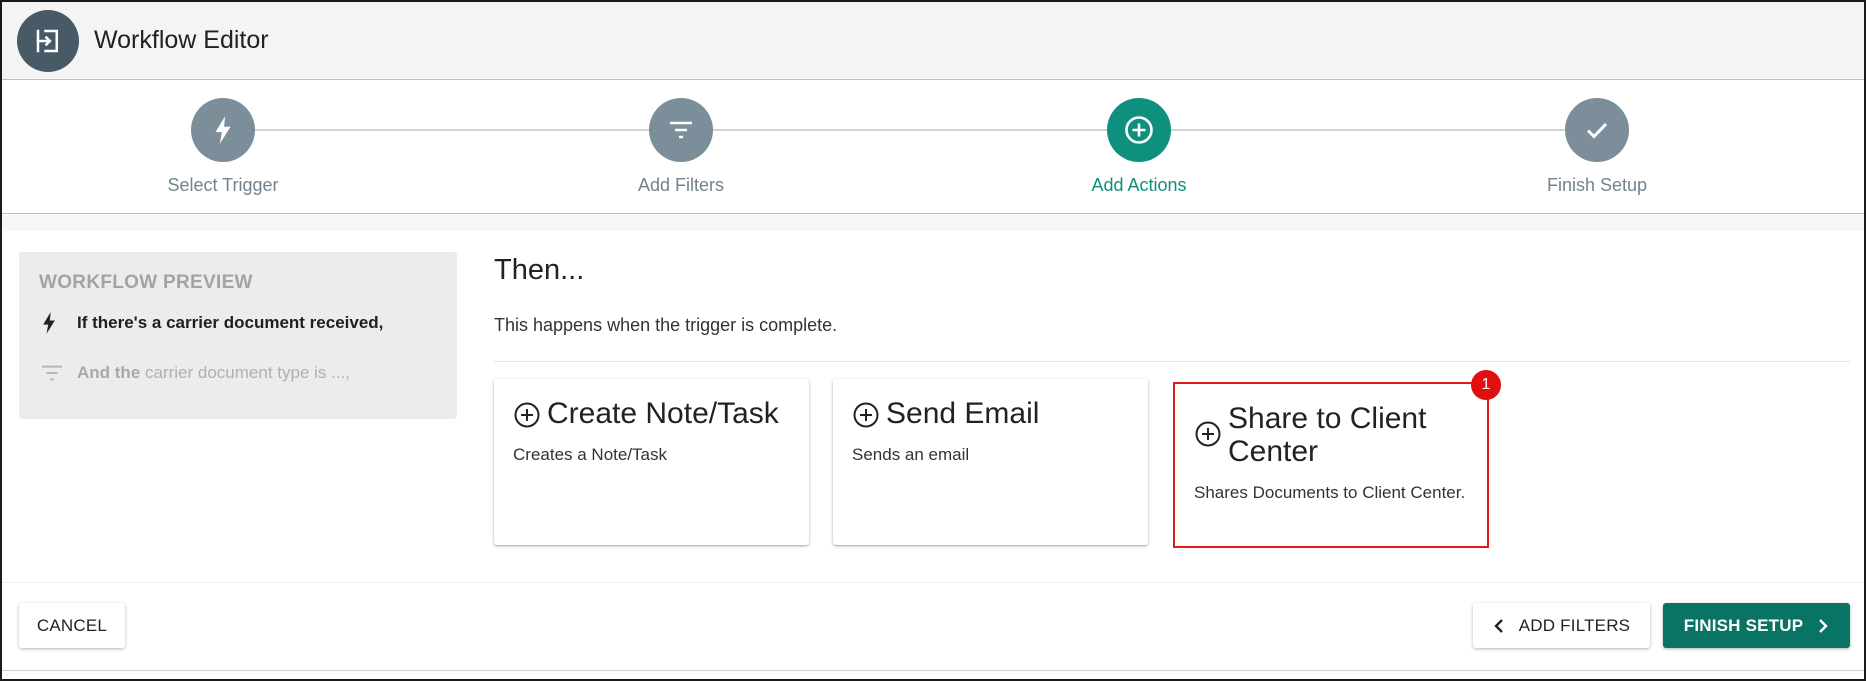 The width and height of the screenshot is (1866, 681). What do you see at coordinates (963, 413) in the screenshot?
I see `card-title: Send Email` at bounding box center [963, 413].